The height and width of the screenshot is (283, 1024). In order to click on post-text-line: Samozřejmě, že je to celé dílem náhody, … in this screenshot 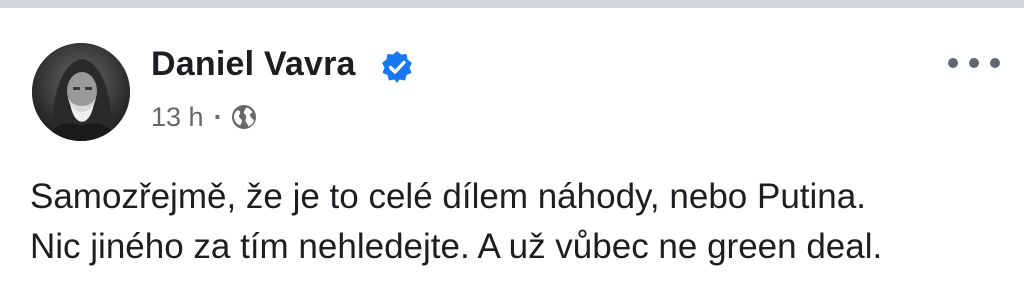, I will do `click(448, 196)`.